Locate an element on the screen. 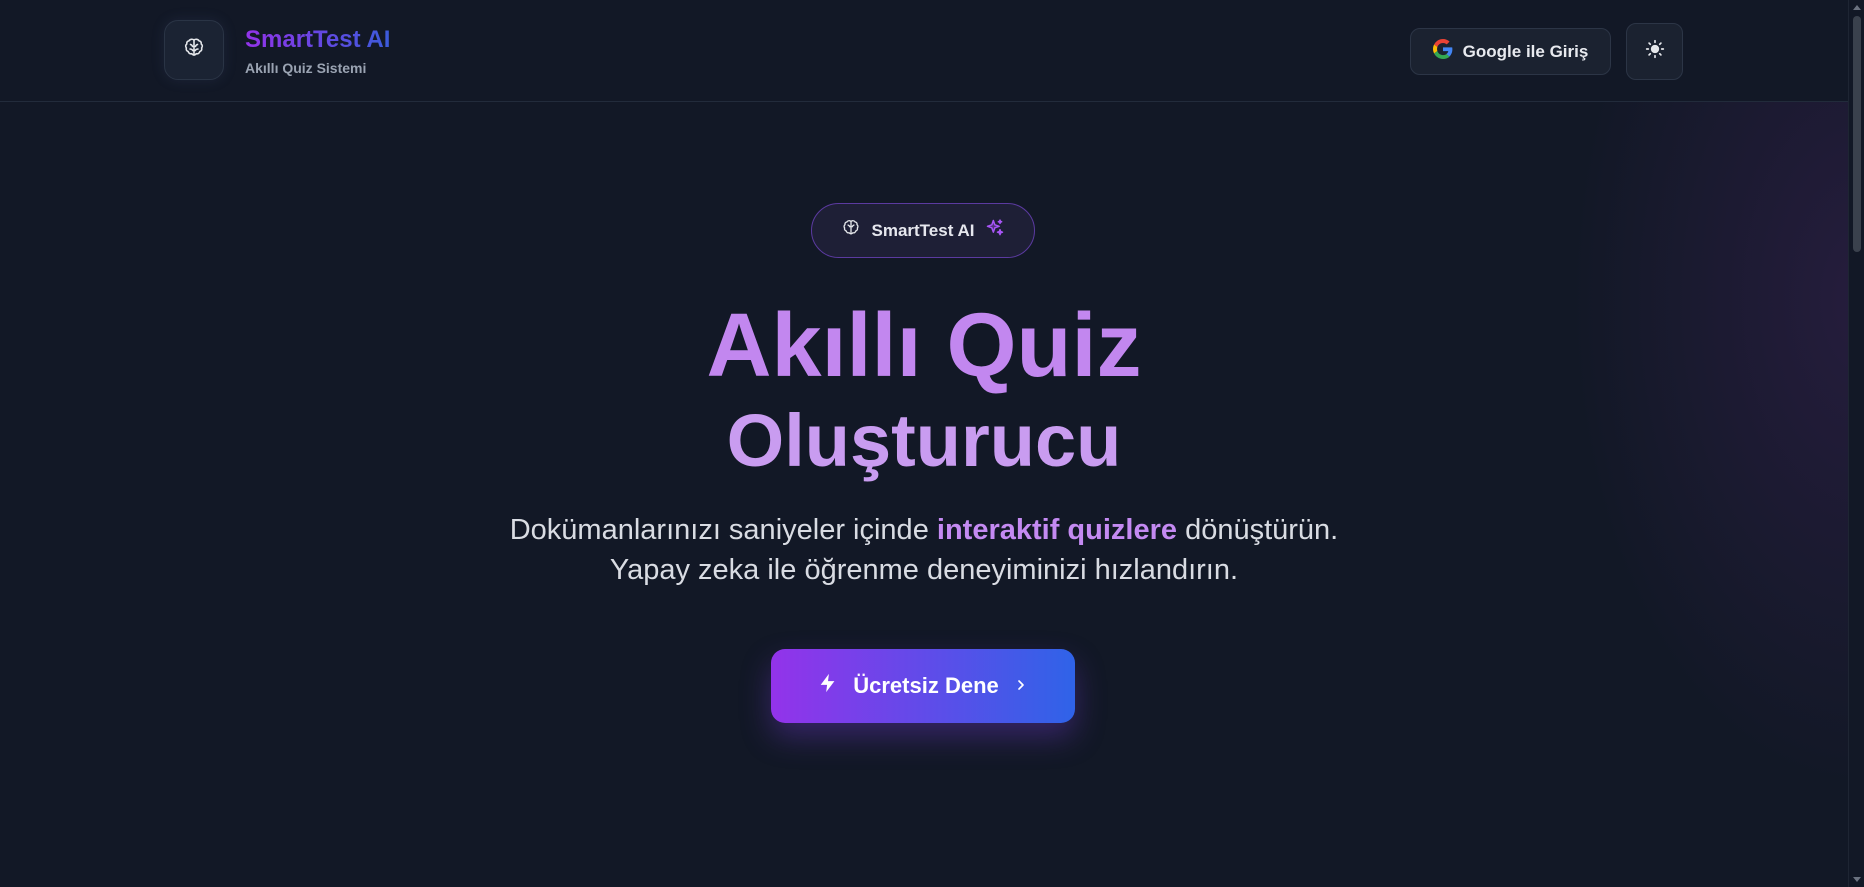 The height and width of the screenshot is (887, 1864). scroll-down-arrow-icon is located at coordinates (1857, 879).